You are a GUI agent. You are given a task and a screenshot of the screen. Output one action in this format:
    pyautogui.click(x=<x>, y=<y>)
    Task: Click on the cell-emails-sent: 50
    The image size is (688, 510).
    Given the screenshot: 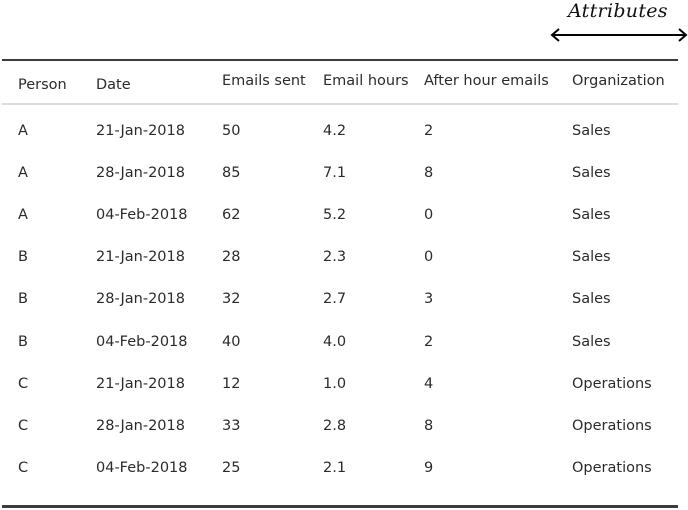 What is the action you would take?
    pyautogui.click(x=231, y=131)
    